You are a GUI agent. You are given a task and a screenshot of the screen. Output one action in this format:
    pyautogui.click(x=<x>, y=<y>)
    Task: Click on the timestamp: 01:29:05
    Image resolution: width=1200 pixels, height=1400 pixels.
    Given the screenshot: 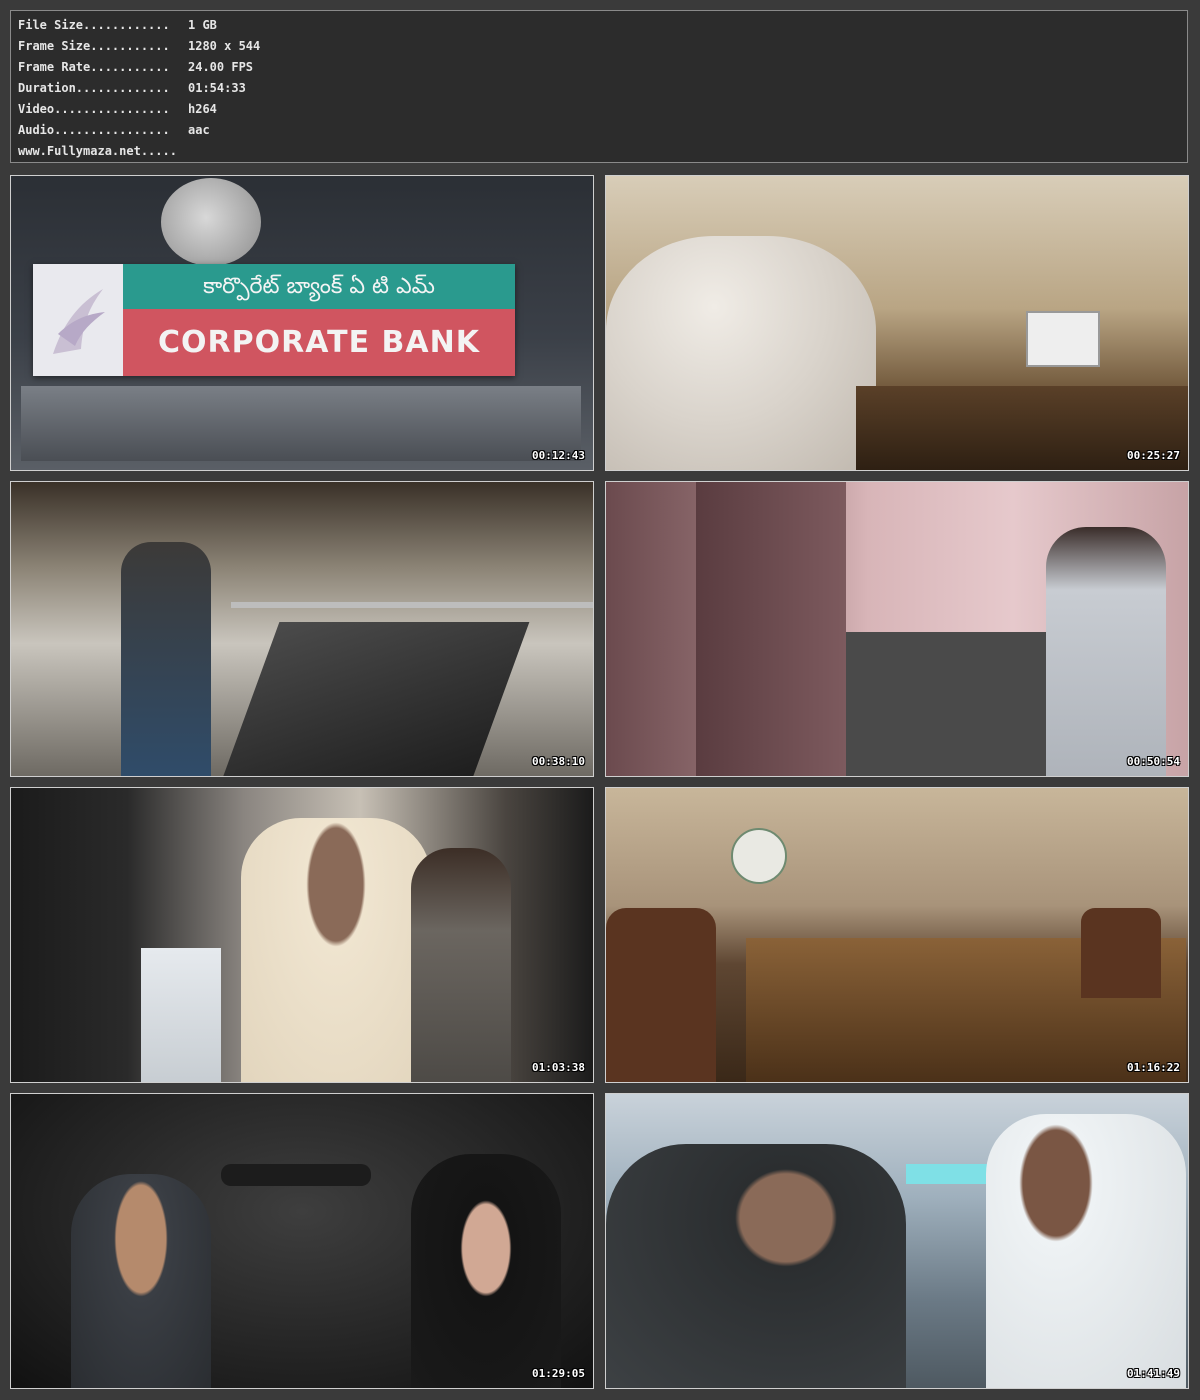 What is the action you would take?
    pyautogui.click(x=558, y=1373)
    